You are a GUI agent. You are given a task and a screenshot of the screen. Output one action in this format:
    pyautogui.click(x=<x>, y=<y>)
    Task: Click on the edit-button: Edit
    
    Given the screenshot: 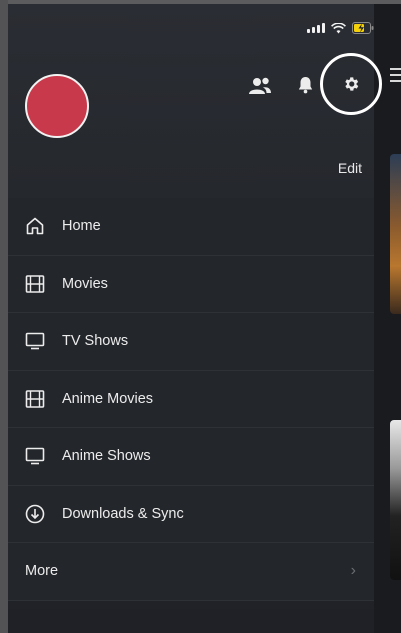 What is the action you would take?
    pyautogui.click(x=350, y=168)
    